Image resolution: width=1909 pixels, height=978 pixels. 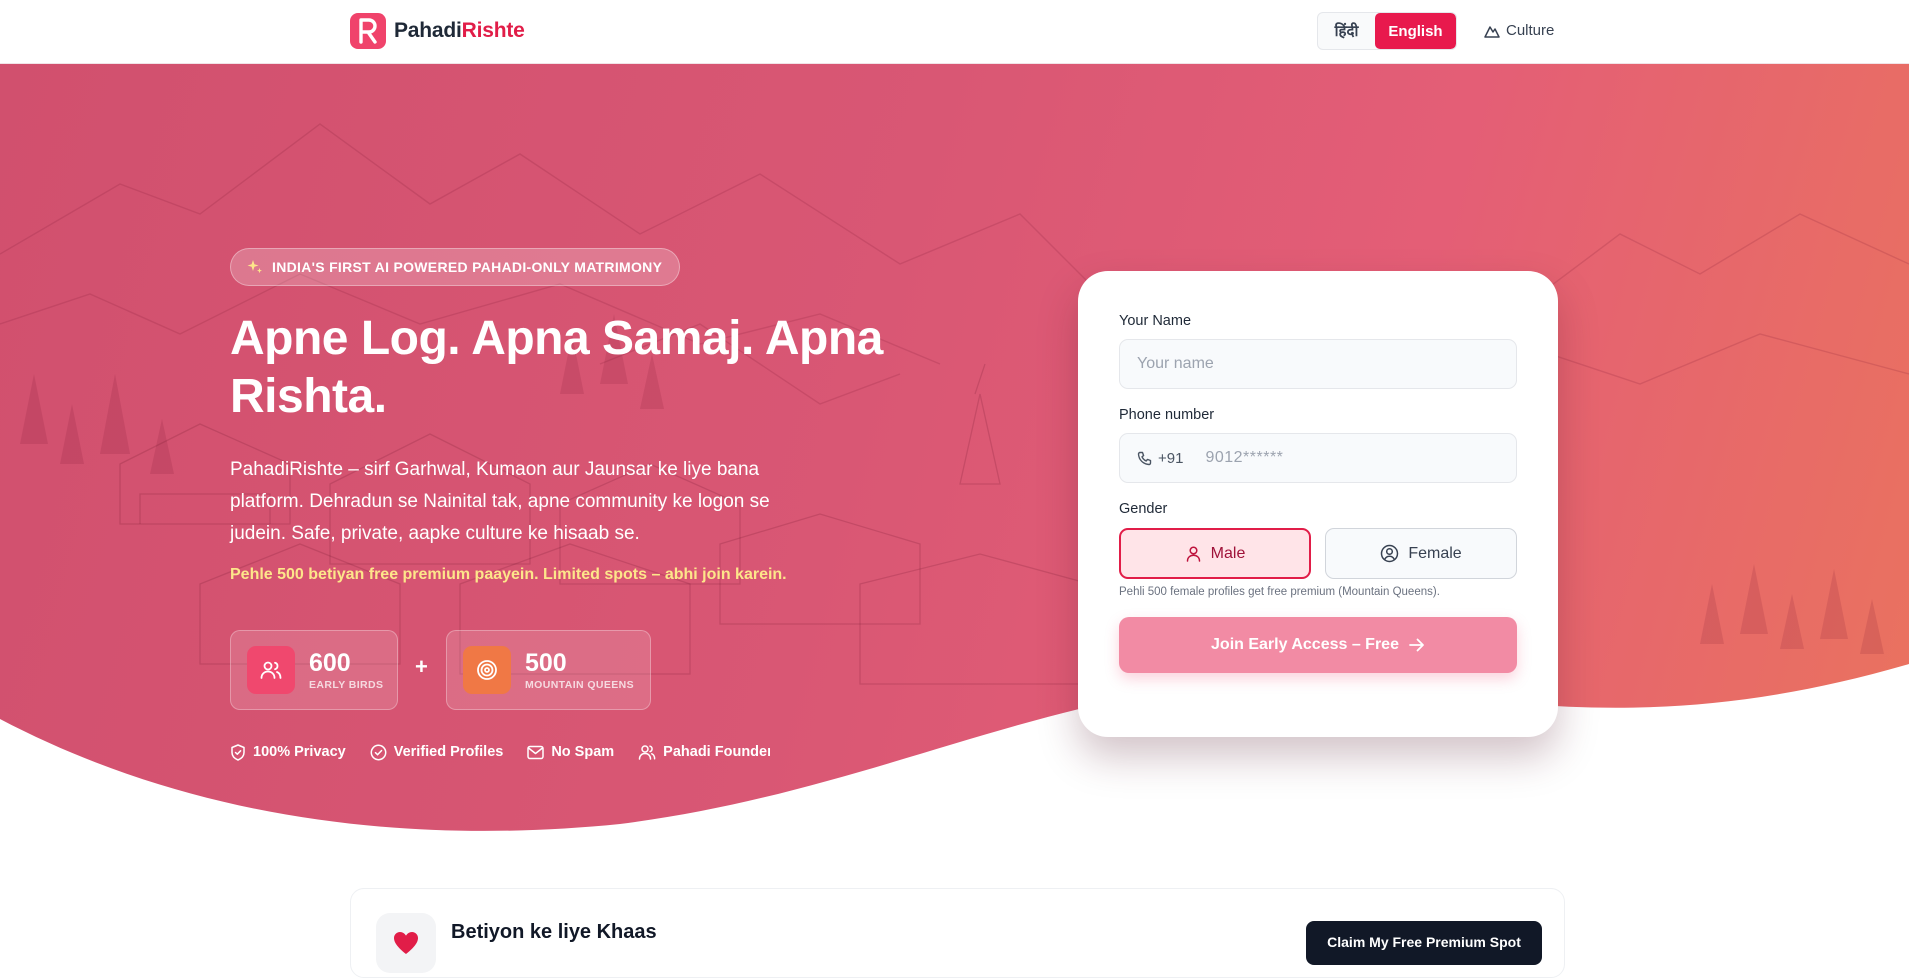 I want to click on lang-english-button: English, so click(x=1415, y=31).